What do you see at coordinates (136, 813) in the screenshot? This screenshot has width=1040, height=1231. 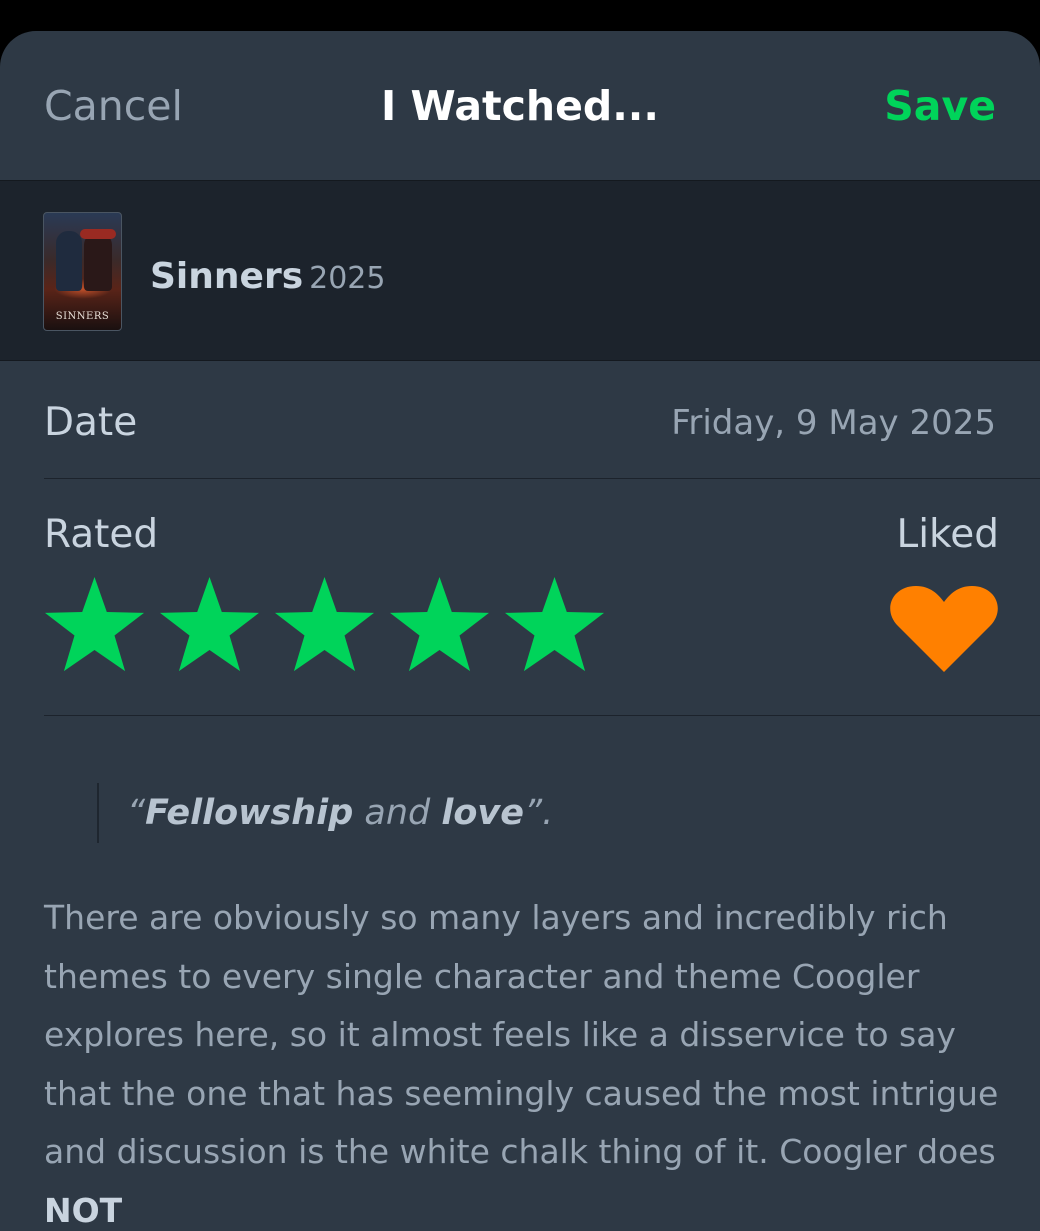 I see `quote-open: “` at bounding box center [136, 813].